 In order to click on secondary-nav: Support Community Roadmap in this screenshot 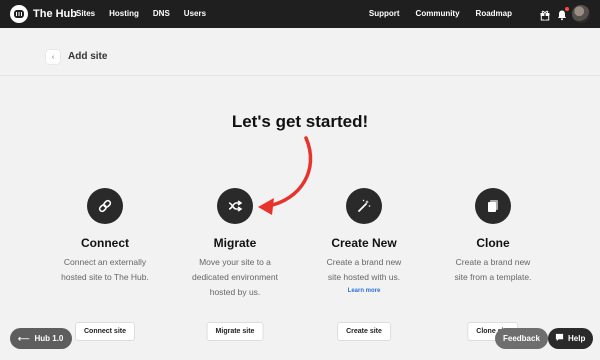, I will do `click(440, 13)`.